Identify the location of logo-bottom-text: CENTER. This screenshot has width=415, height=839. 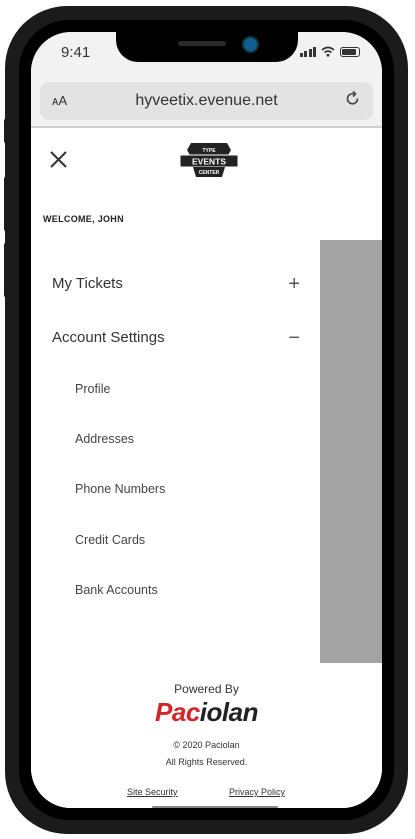
(209, 173).